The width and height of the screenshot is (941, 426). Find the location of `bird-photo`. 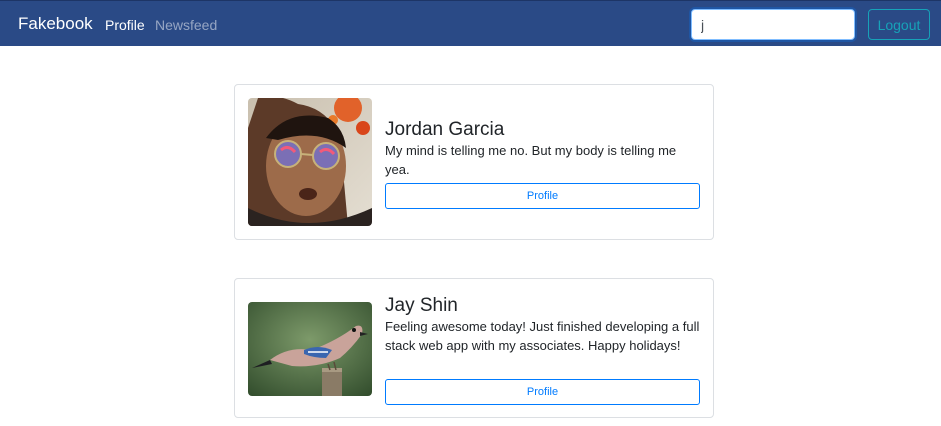

bird-photo is located at coordinates (310, 349).